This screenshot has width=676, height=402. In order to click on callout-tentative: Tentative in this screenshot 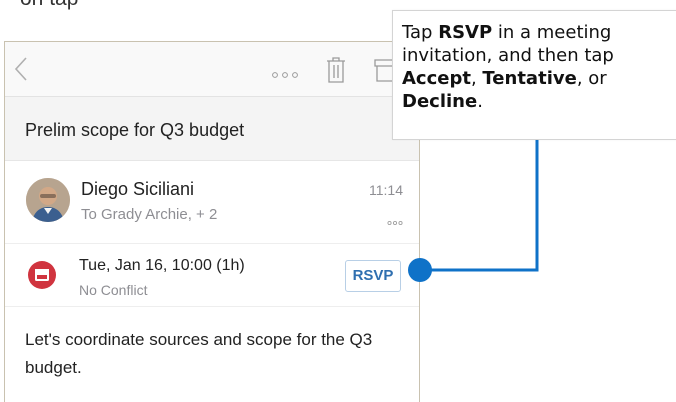, I will do `click(529, 78)`.